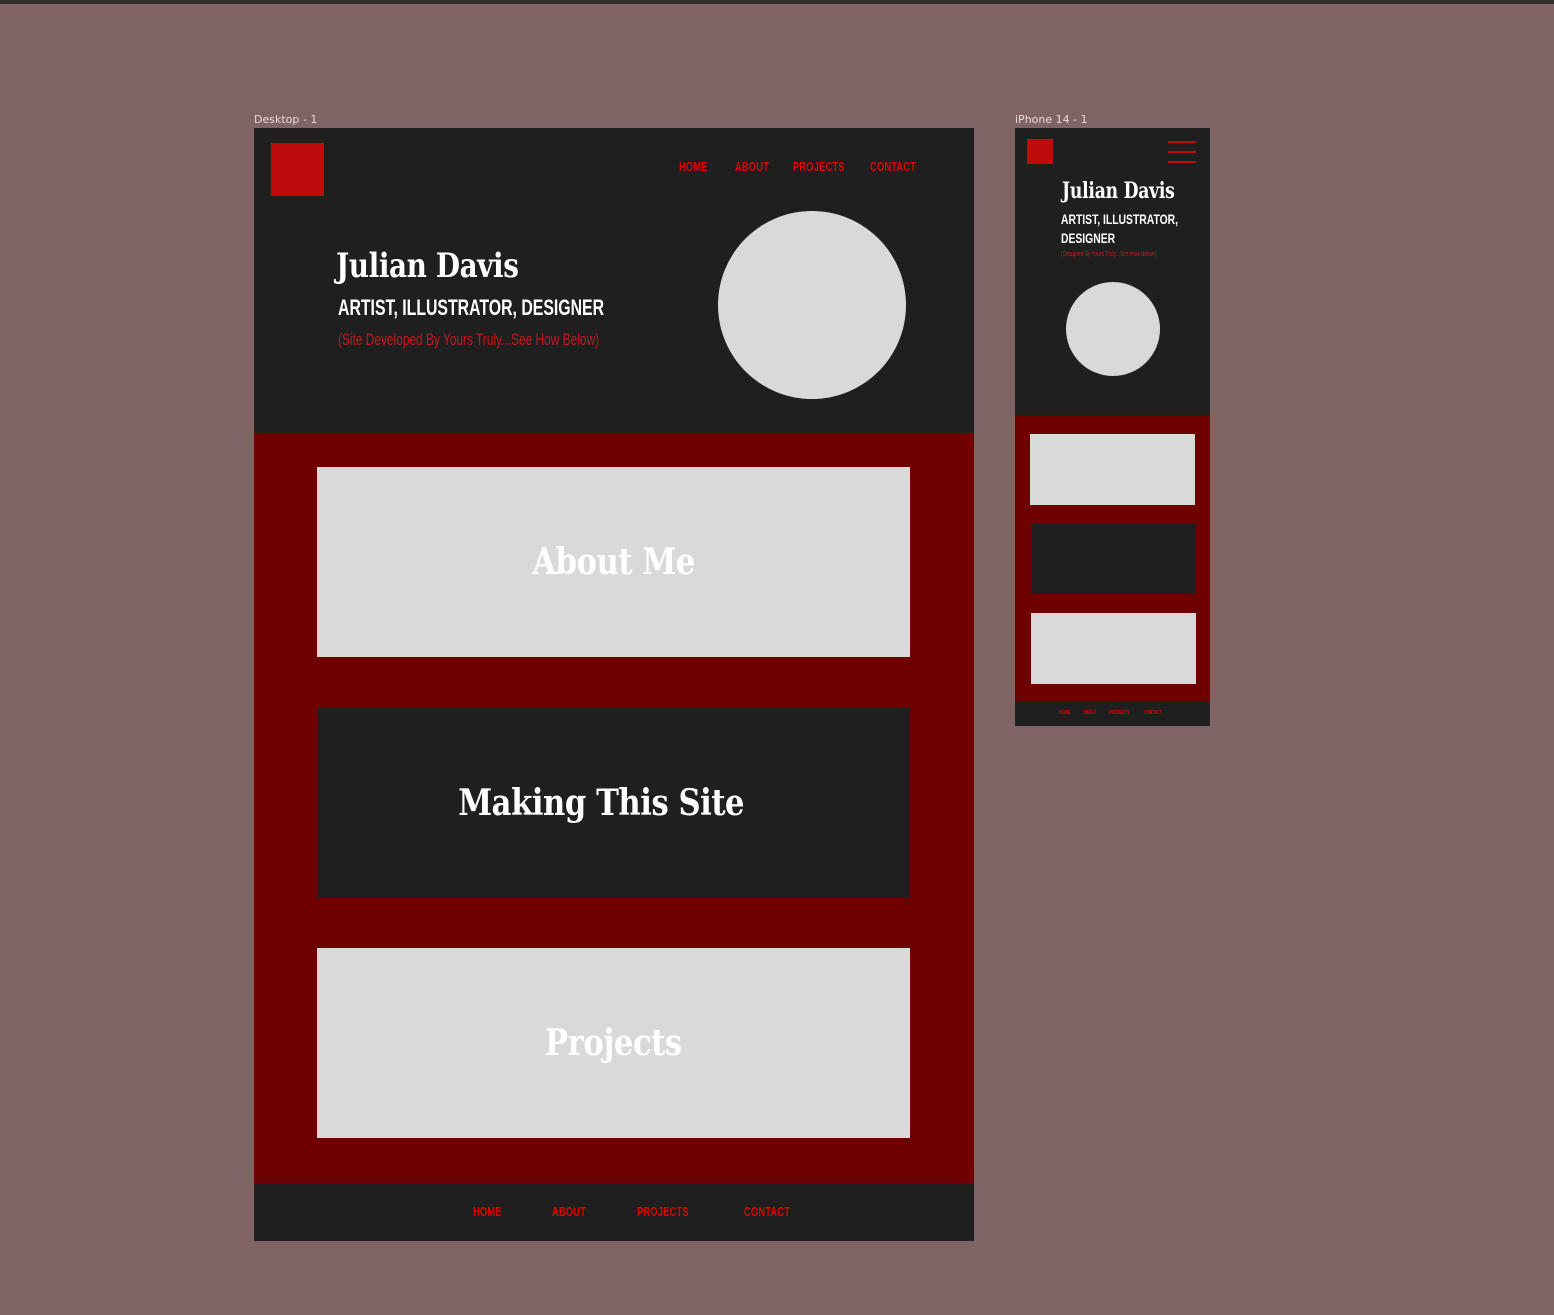 The image size is (1554, 1315). I want to click on avatar-placeholder, so click(812, 305).